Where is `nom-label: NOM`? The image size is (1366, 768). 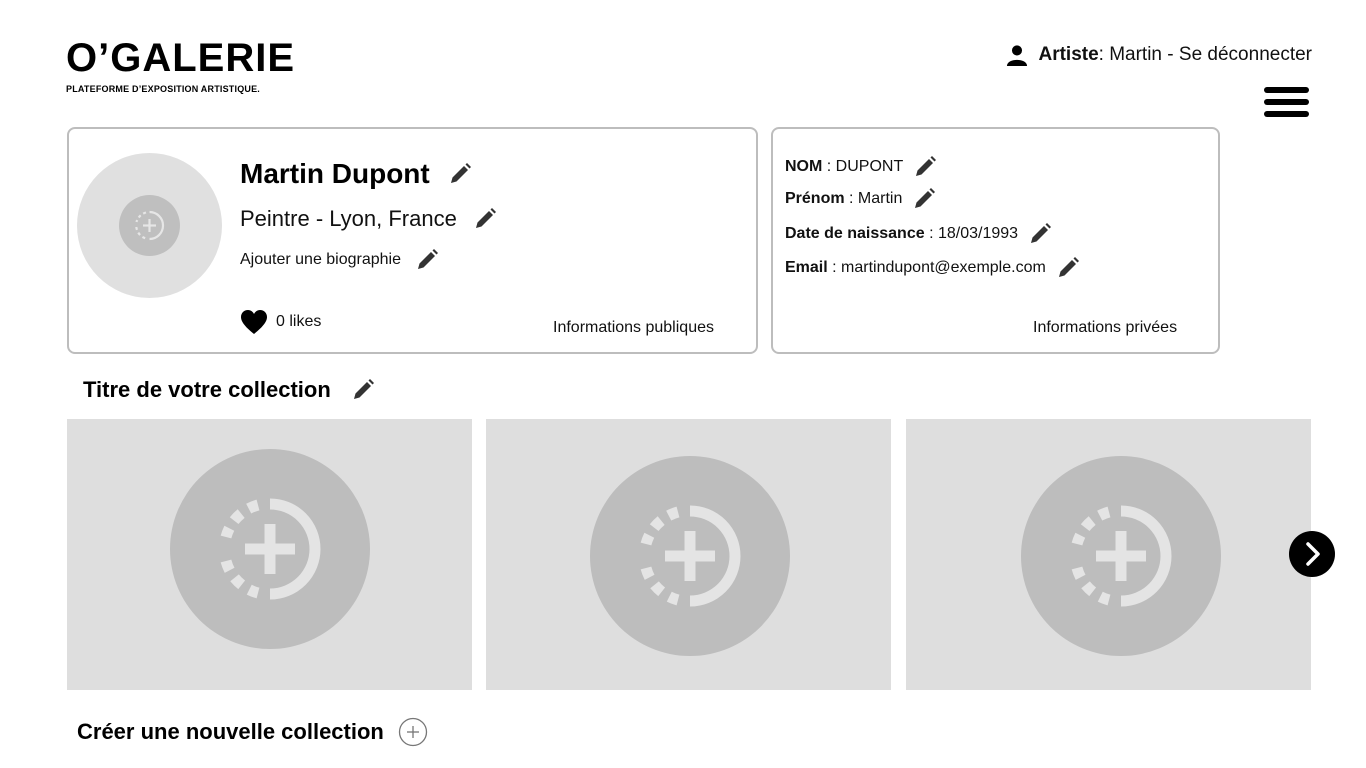
nom-label: NOM is located at coordinates (804, 166).